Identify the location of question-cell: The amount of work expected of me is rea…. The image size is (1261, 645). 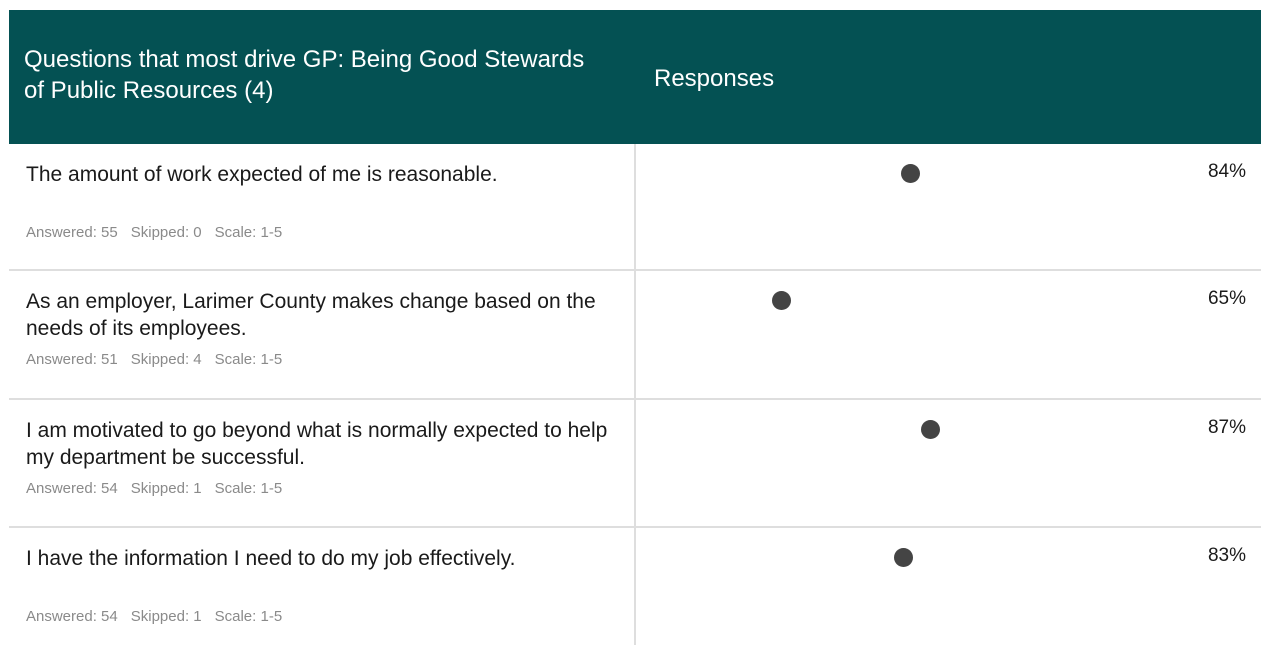
(322, 206).